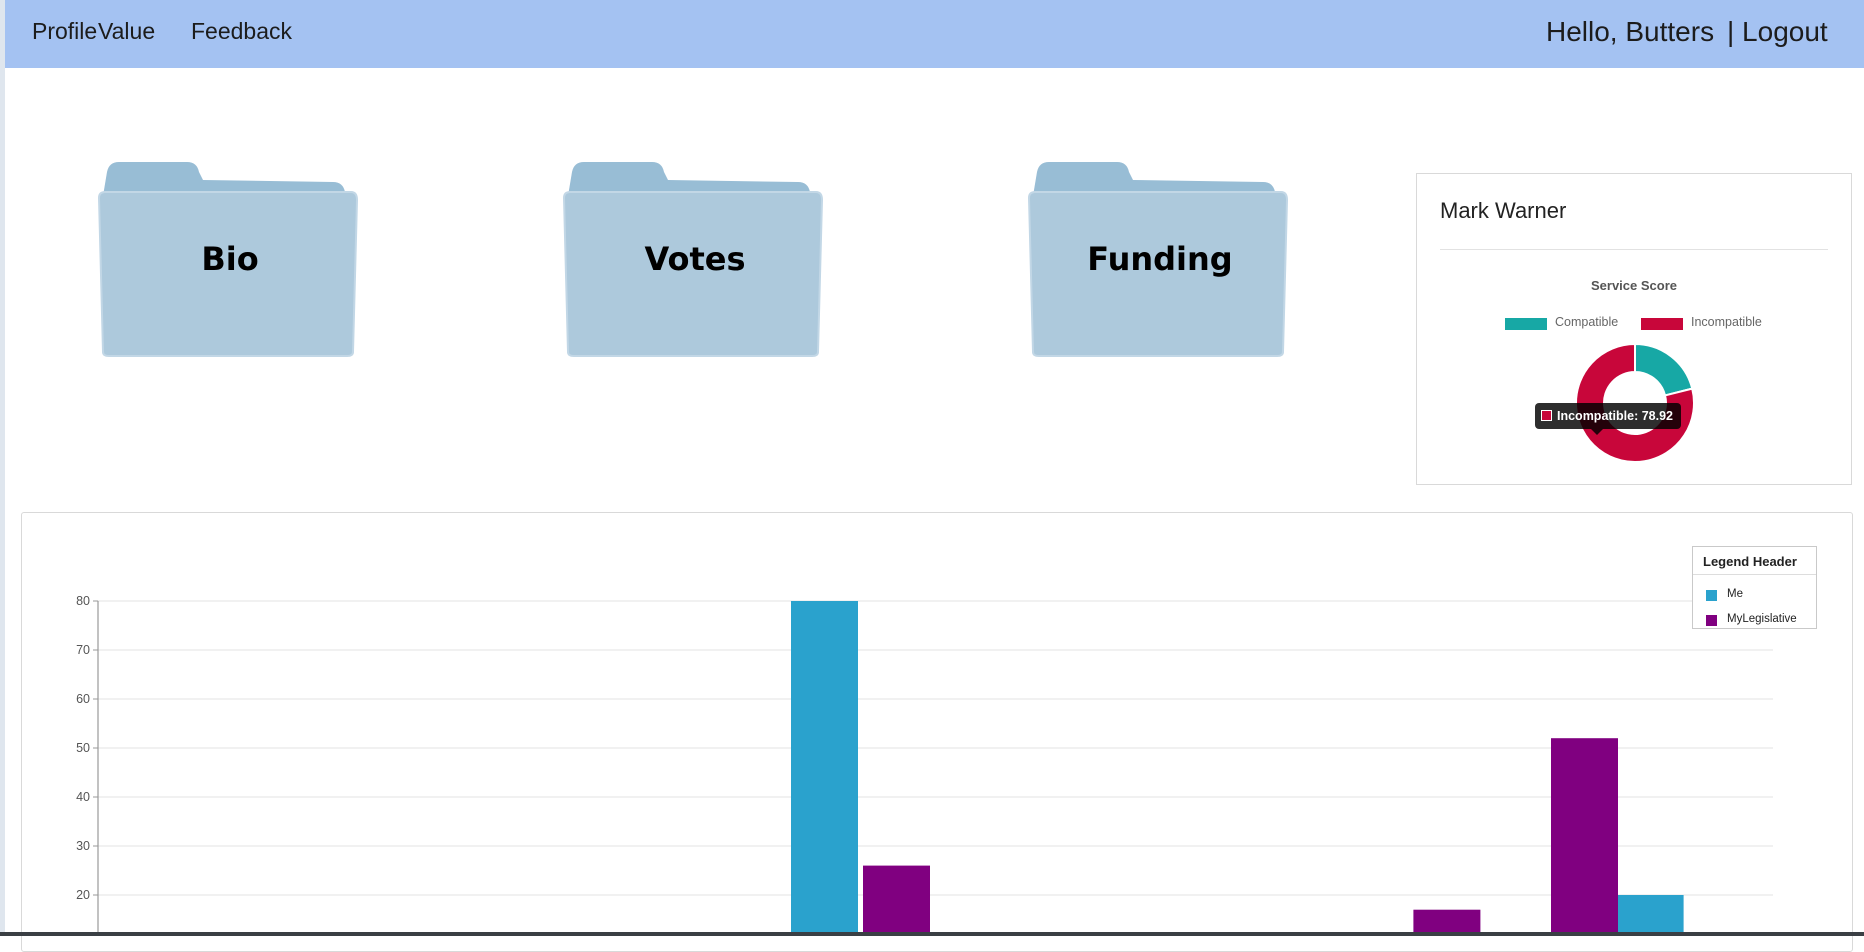  I want to click on y-tick-label: 30, so click(83, 846).